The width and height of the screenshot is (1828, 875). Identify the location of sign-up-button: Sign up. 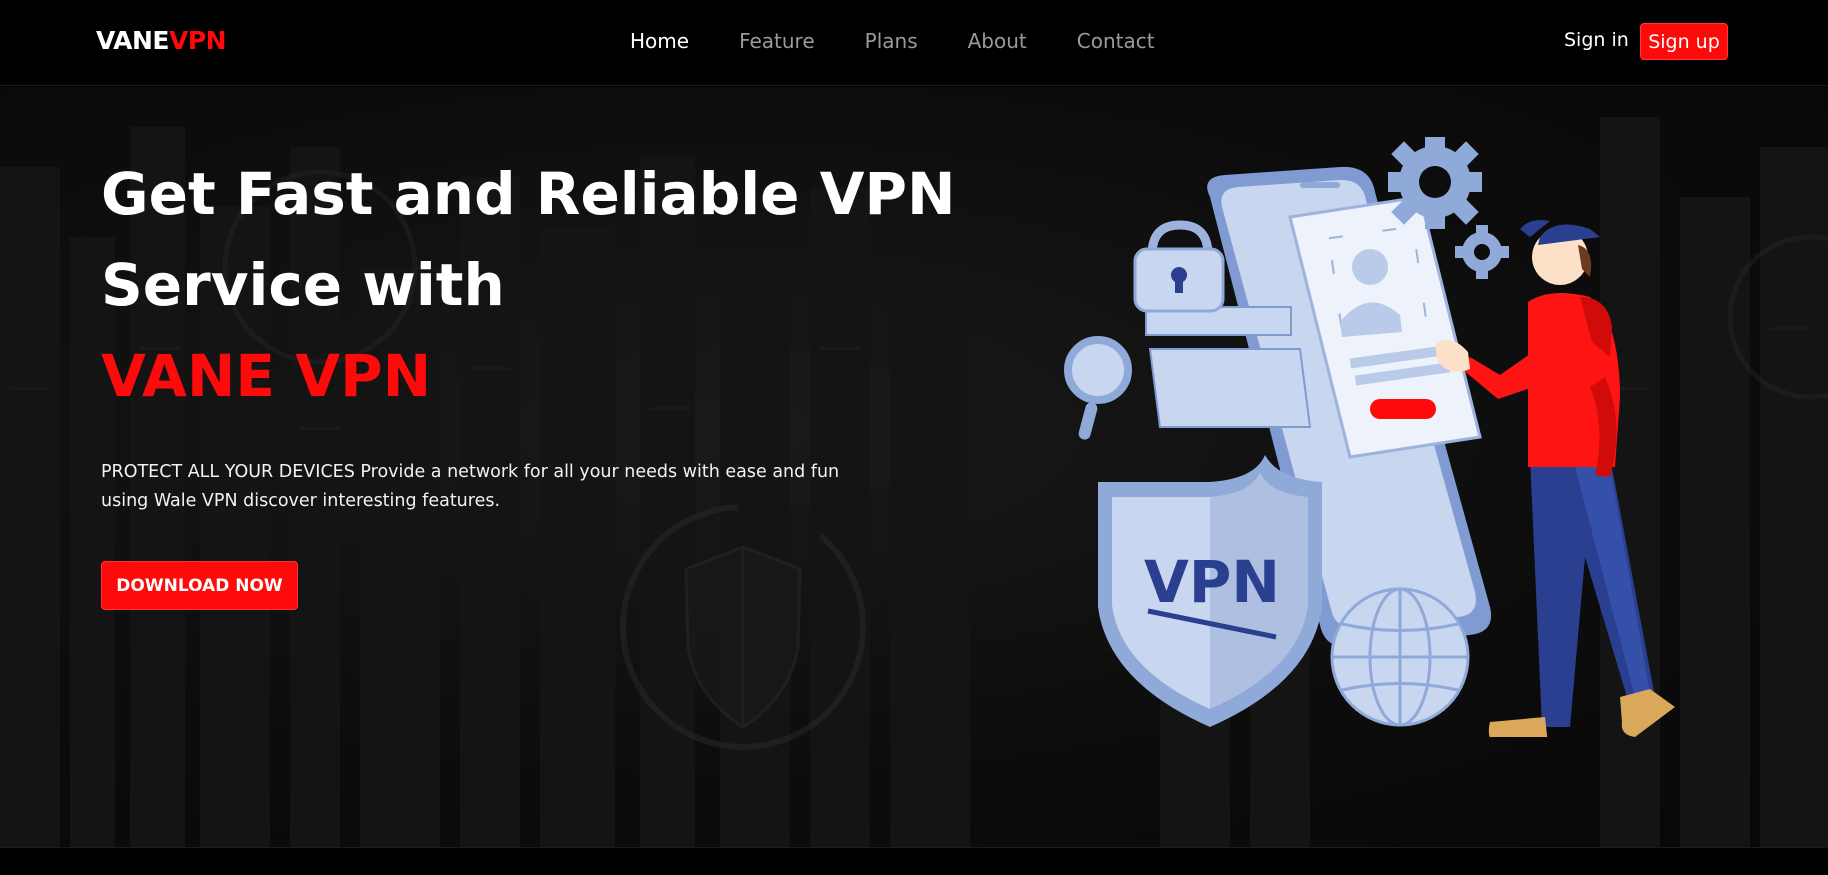
(1684, 41).